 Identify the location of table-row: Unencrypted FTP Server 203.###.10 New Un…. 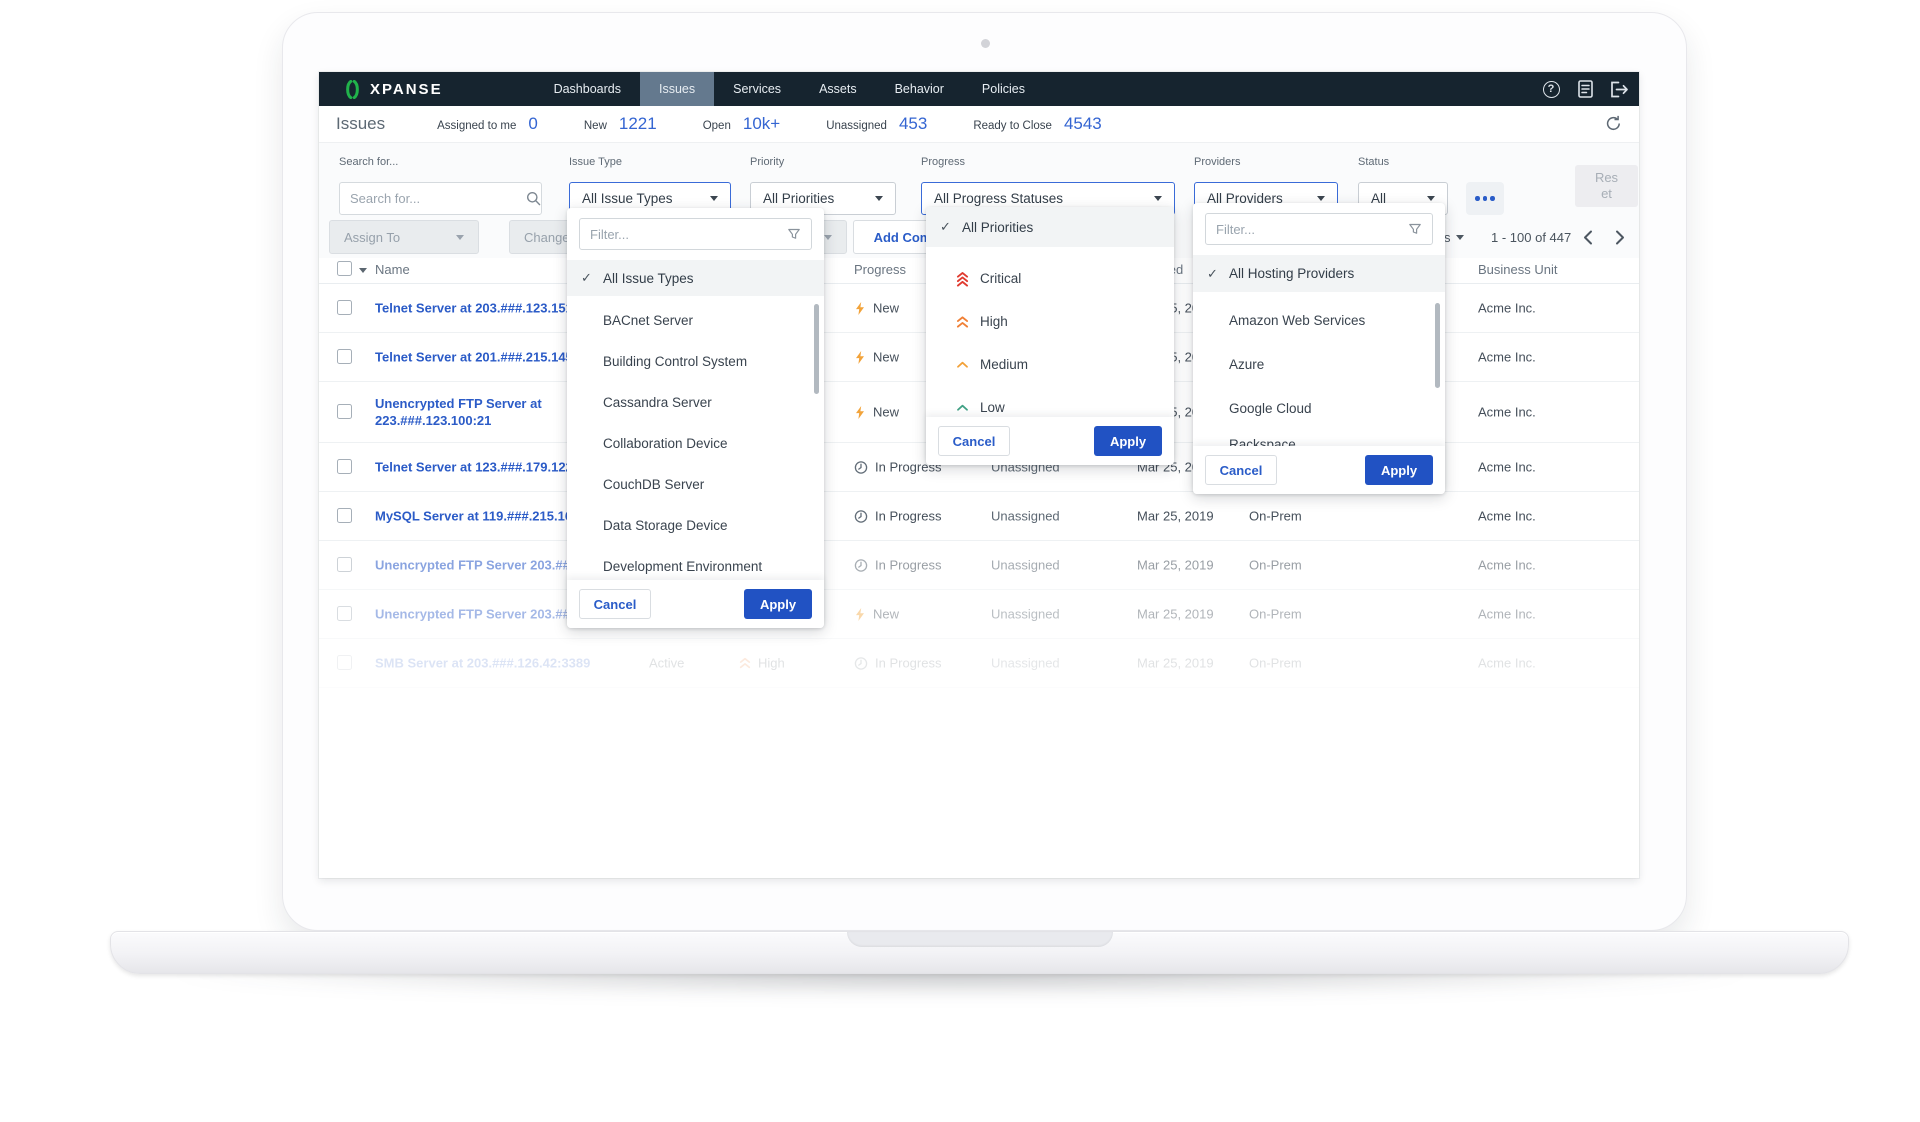
(979, 614).